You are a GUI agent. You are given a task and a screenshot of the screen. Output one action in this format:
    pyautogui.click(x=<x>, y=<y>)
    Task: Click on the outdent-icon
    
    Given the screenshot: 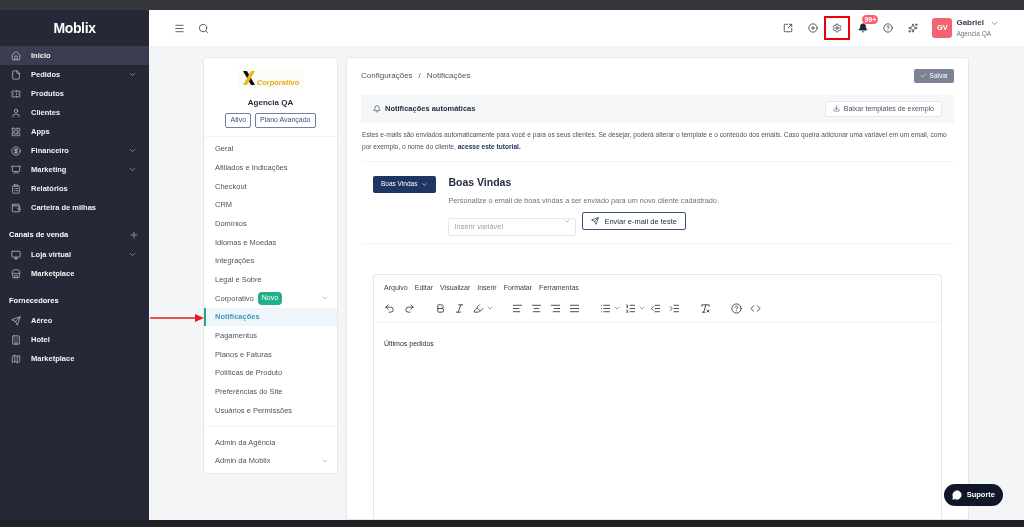 What is the action you would take?
    pyautogui.click(x=655, y=308)
    